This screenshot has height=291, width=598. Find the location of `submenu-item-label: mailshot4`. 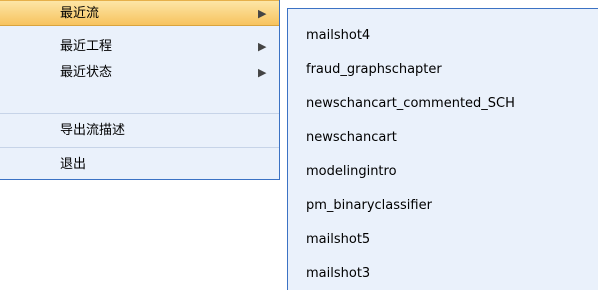

submenu-item-label: mailshot4 is located at coordinates (338, 35).